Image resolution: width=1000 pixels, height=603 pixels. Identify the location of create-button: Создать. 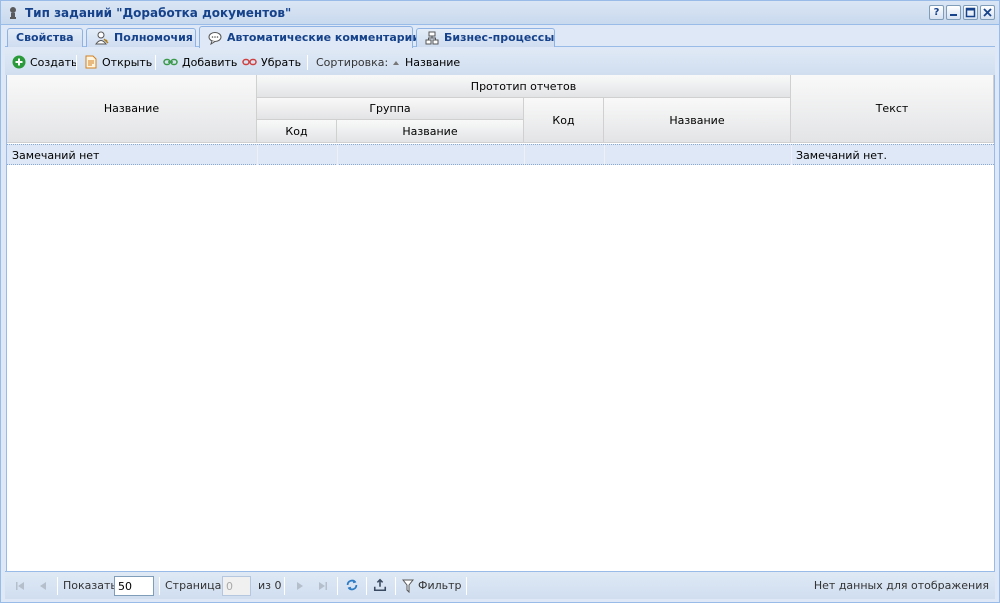
(45, 63).